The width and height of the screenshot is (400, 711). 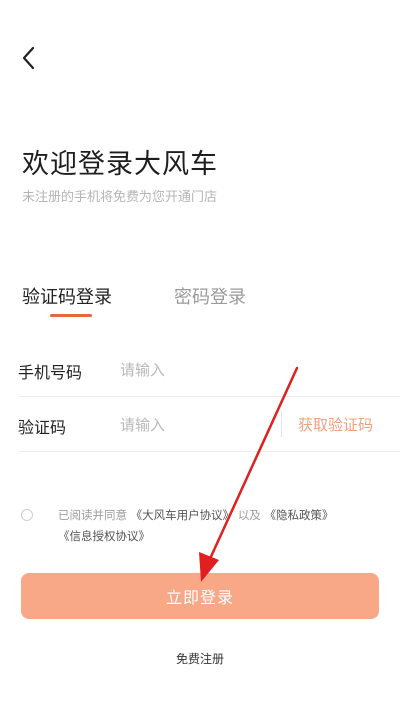 I want to click on agreement-radio, so click(x=27, y=515).